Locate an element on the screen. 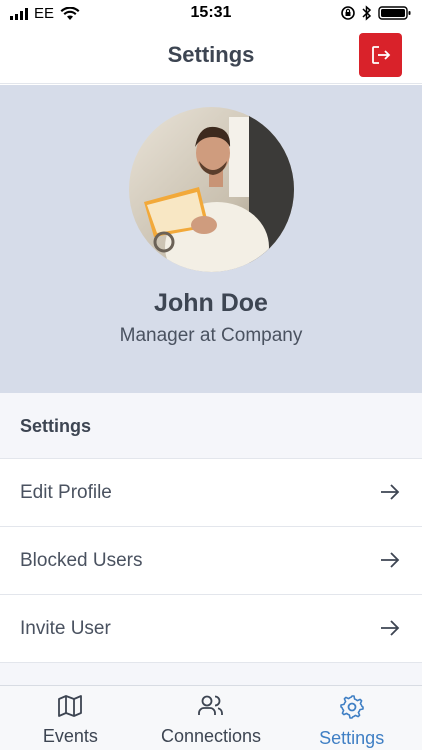 This screenshot has width=422, height=750. orientation-lock-icon is located at coordinates (348, 13).